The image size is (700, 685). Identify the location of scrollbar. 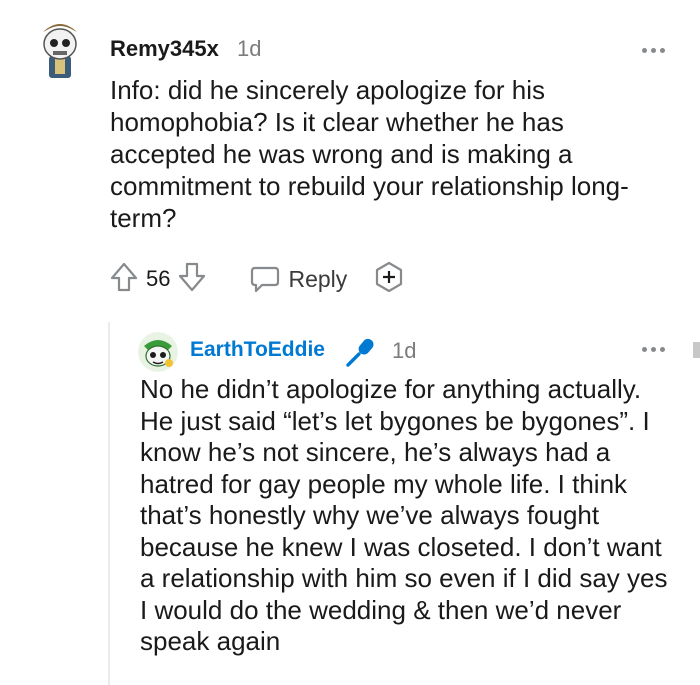
(696, 350).